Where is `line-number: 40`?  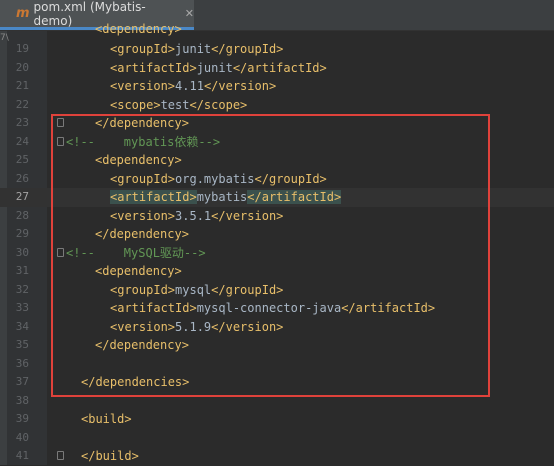 line-number: 40 is located at coordinates (22, 437).